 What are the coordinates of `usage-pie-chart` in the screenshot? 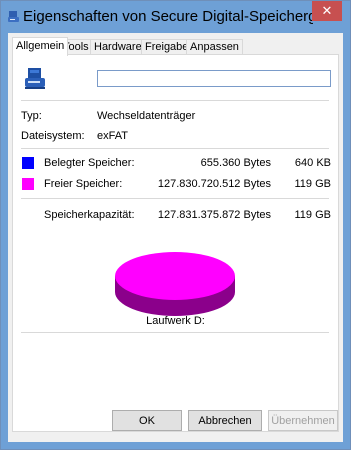 It's located at (175, 284).